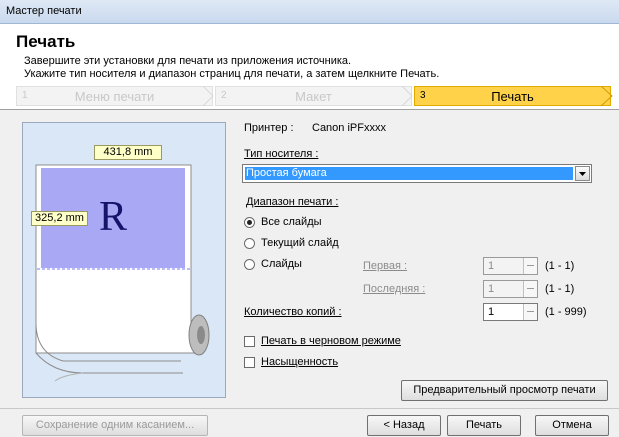 Image resolution: width=619 pixels, height=437 pixels. Describe the element at coordinates (560, 289) in the screenshot. I see `last-page-hint: (1 - 1)` at that location.